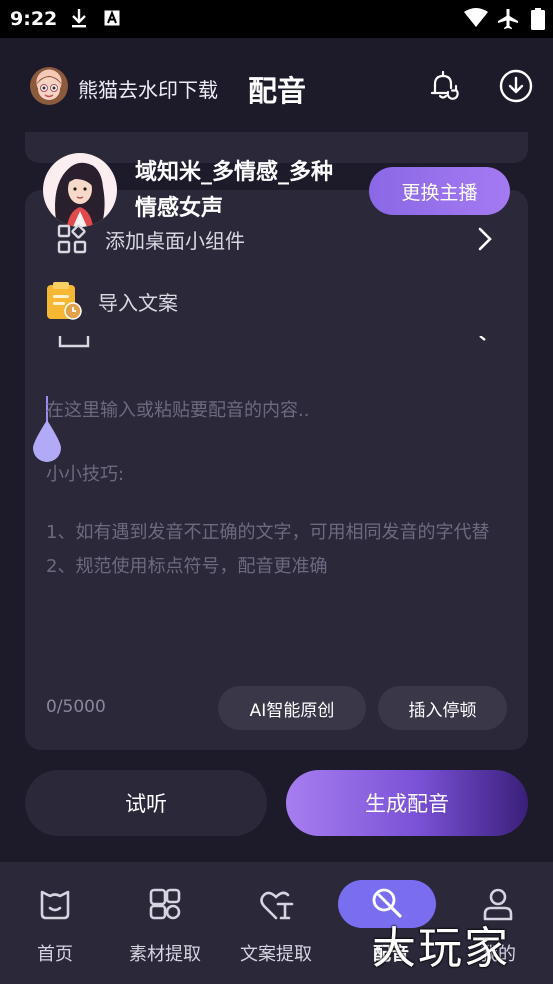 This screenshot has height=984, width=553. I want to click on anchor-name: 域知米_多情感_多种情感女声, so click(234, 190).